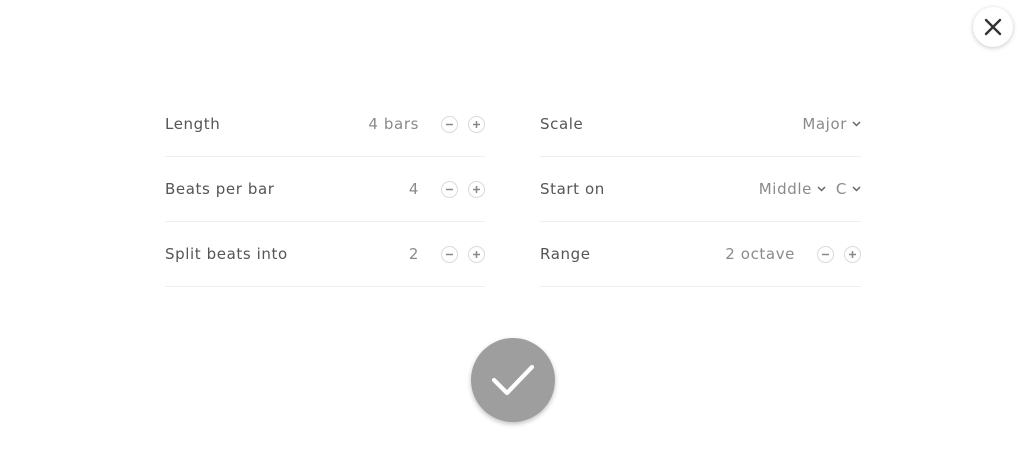 The width and height of the screenshot is (1024, 469). I want to click on checkmark-icon, so click(513, 380).